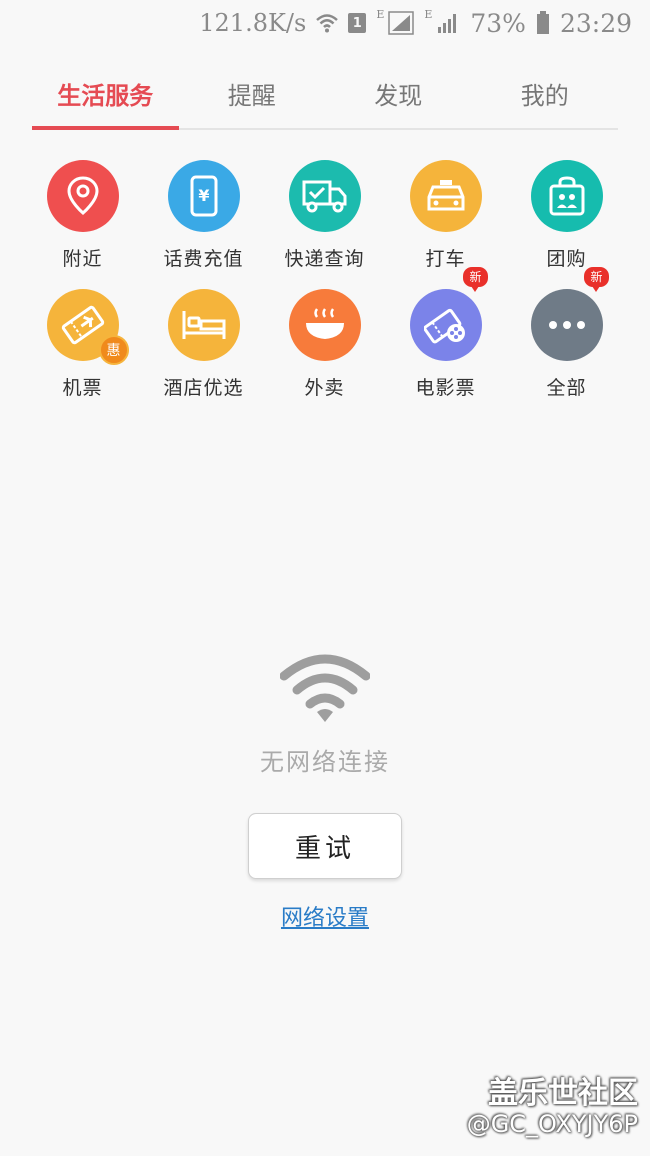  I want to click on watermark-title: 盖乐世社区, so click(563, 1093).